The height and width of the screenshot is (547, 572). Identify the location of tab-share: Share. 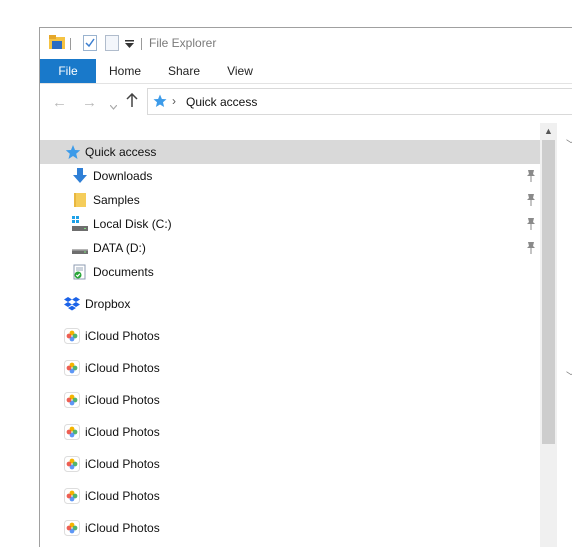
(184, 71).